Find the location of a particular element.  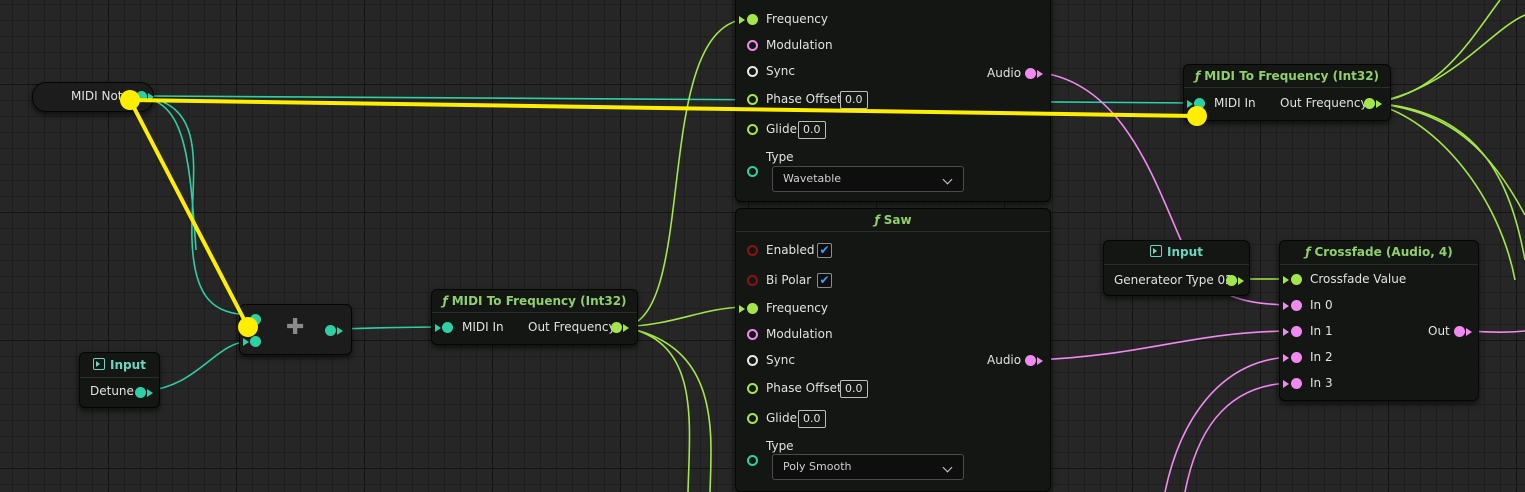

wire-in2-incoming is located at coordinates (1227, 424).